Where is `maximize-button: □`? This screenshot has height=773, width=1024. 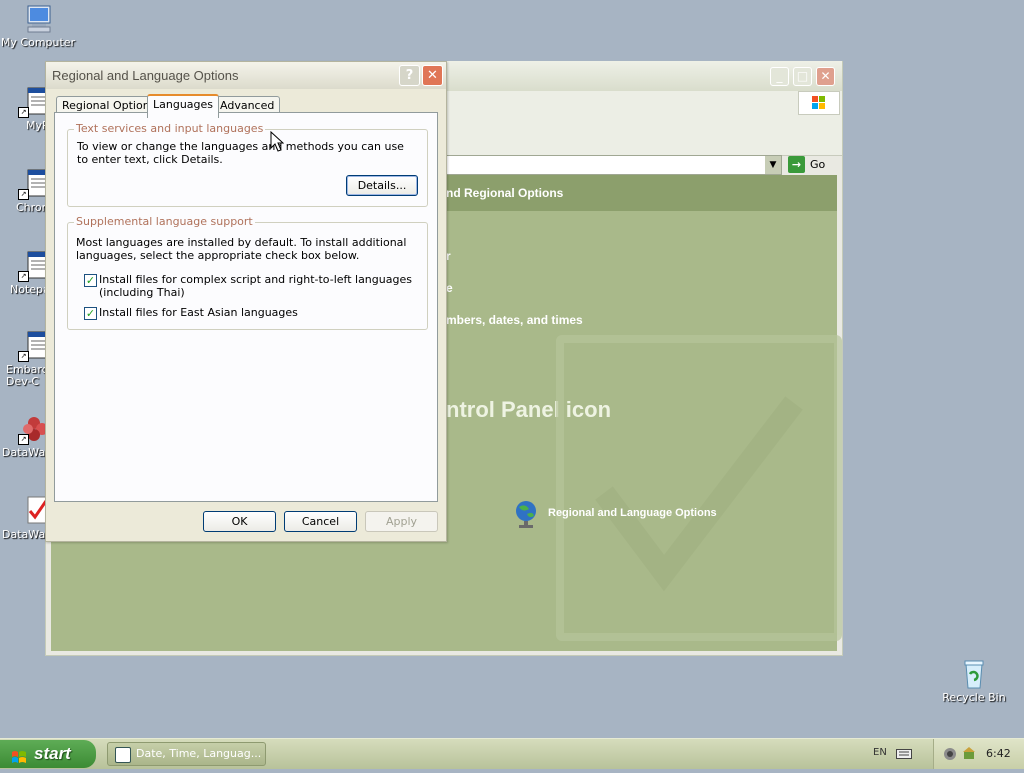
maximize-button: □ is located at coordinates (802, 76).